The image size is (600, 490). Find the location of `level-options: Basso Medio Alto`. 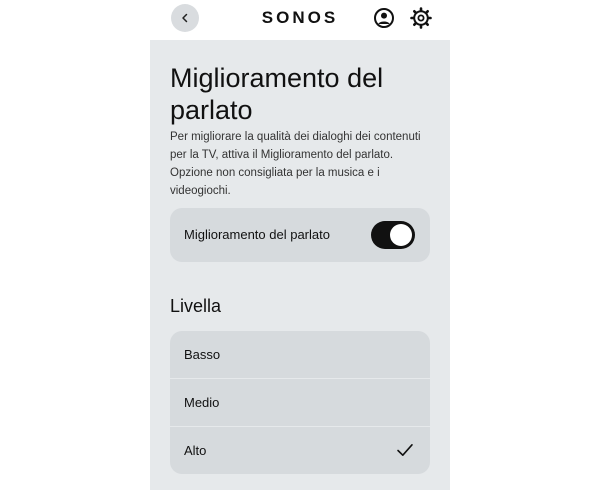

level-options: Basso Medio Alto is located at coordinates (300, 402).